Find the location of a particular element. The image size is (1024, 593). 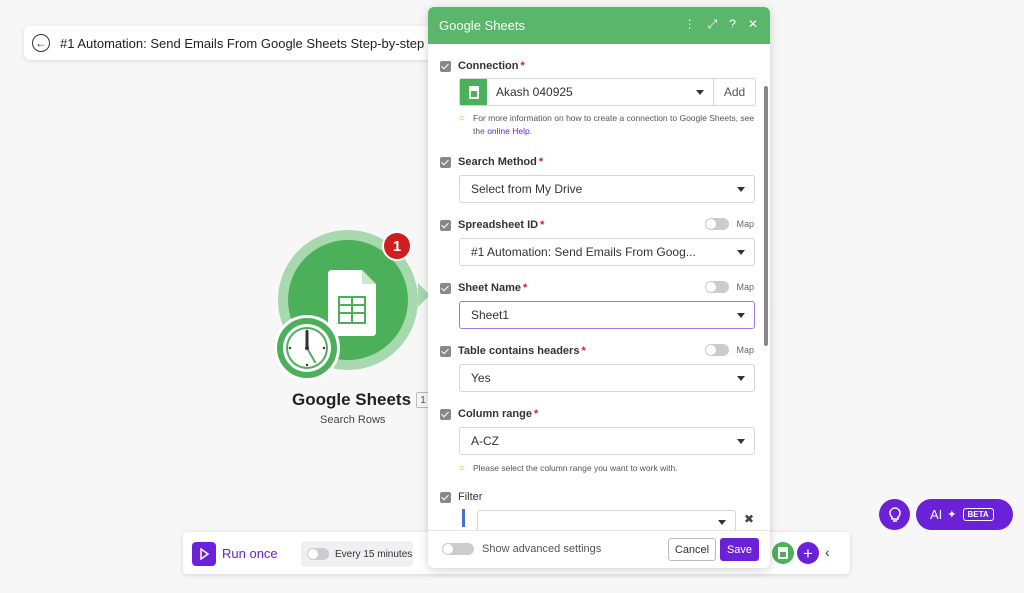

more-options-icon: ⋮ is located at coordinates (690, 24).